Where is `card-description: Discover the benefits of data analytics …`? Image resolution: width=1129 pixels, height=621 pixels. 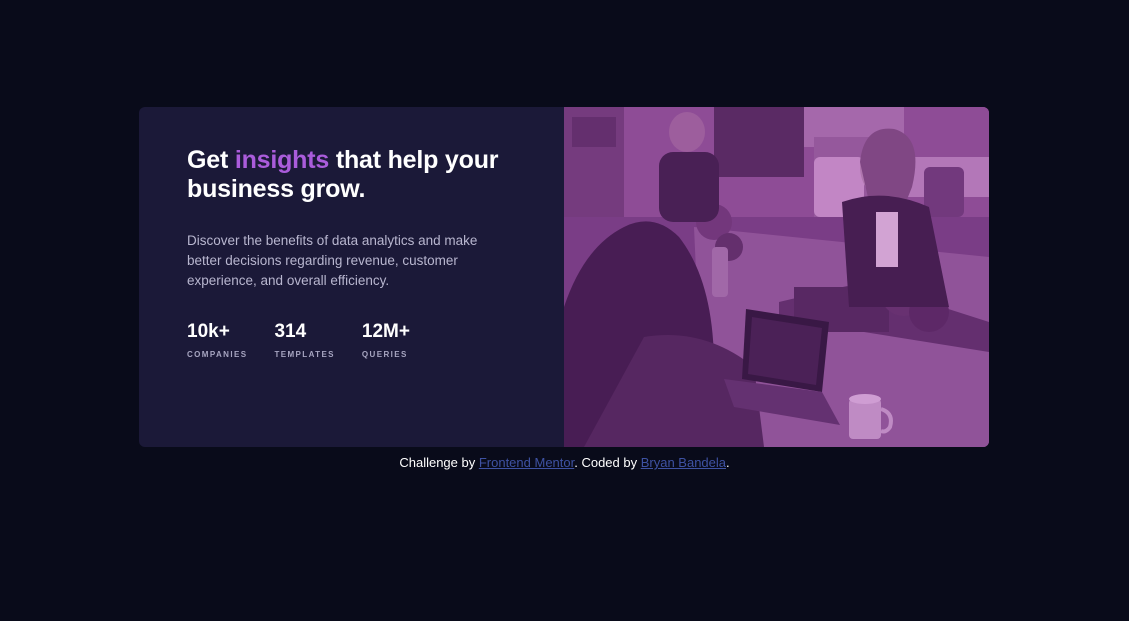
card-description: Discover the benefits of data analytics … is located at coordinates (332, 260).